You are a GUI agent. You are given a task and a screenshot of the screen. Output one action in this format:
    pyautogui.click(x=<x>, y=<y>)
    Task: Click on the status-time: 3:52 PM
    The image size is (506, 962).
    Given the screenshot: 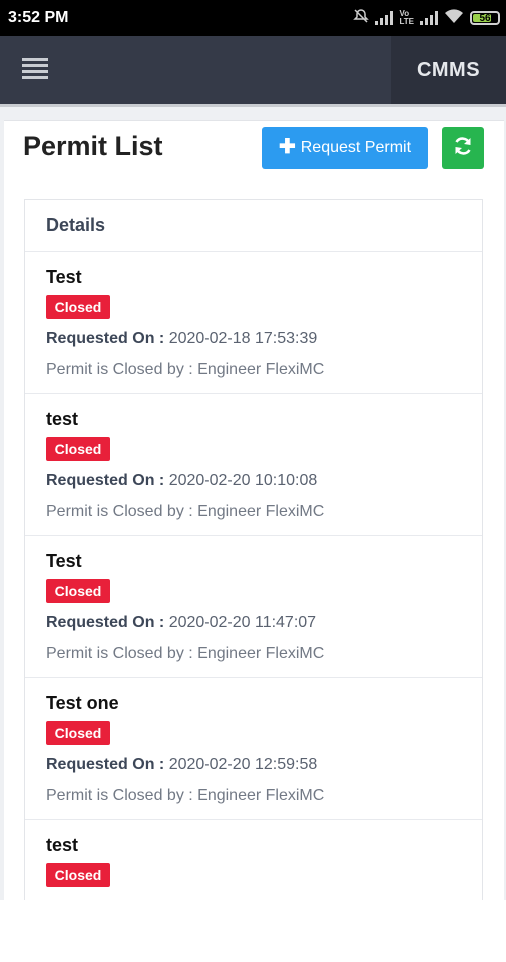 What is the action you would take?
    pyautogui.click(x=38, y=17)
    